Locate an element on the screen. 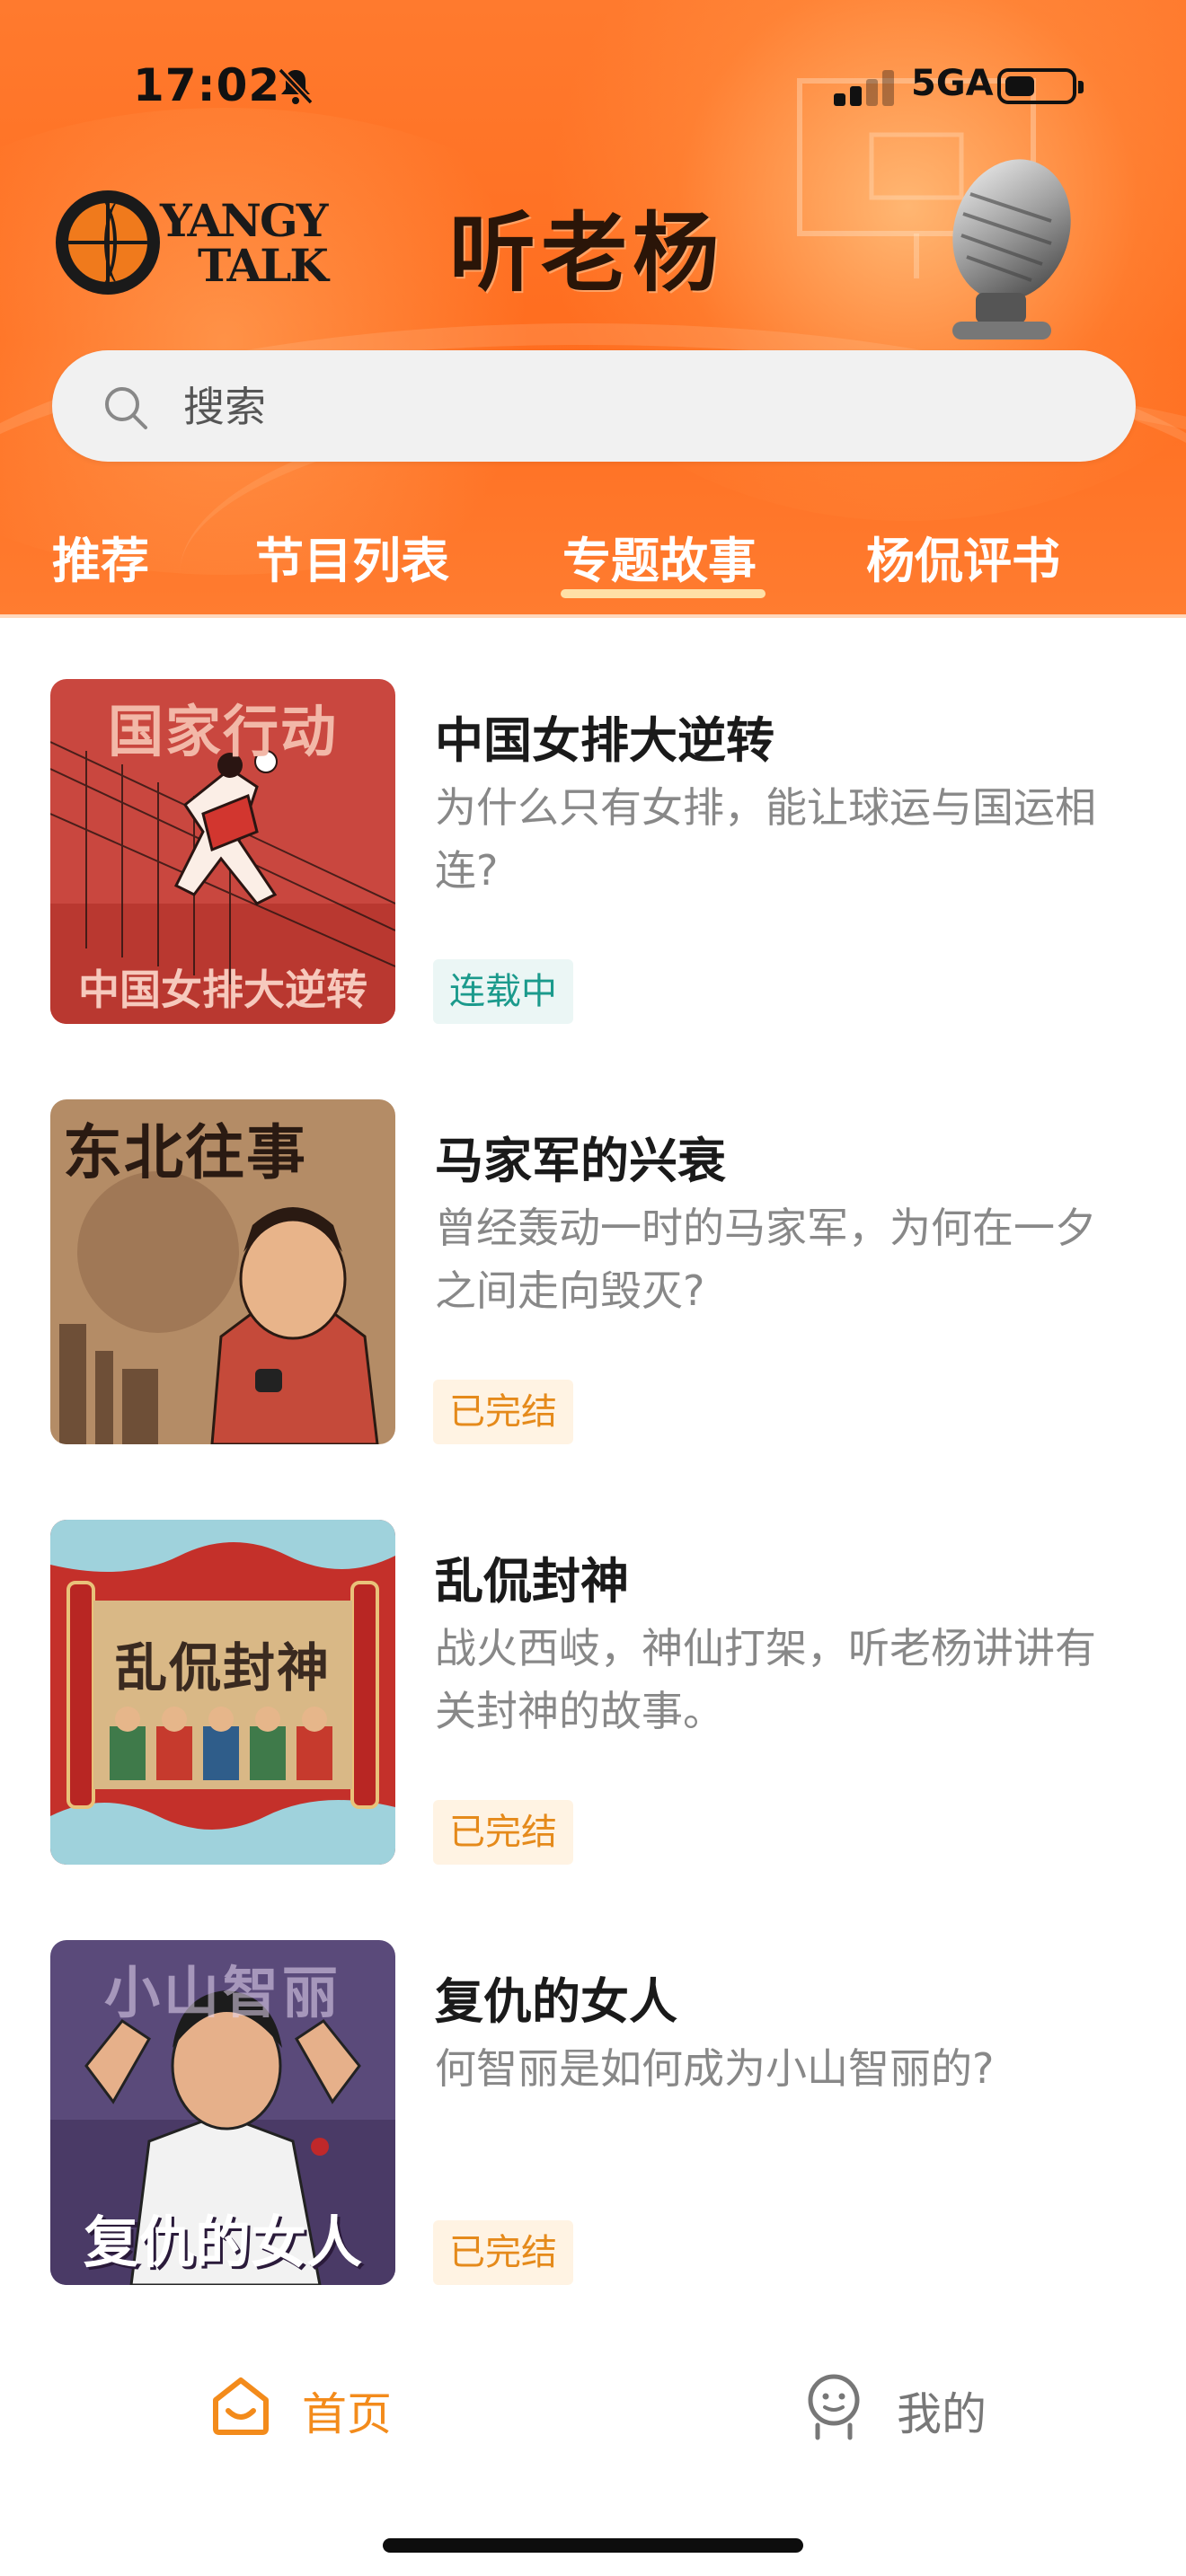 The image size is (1186, 2576). cover-image: 小山智丽 复仇的女人 is located at coordinates (222, 2112).